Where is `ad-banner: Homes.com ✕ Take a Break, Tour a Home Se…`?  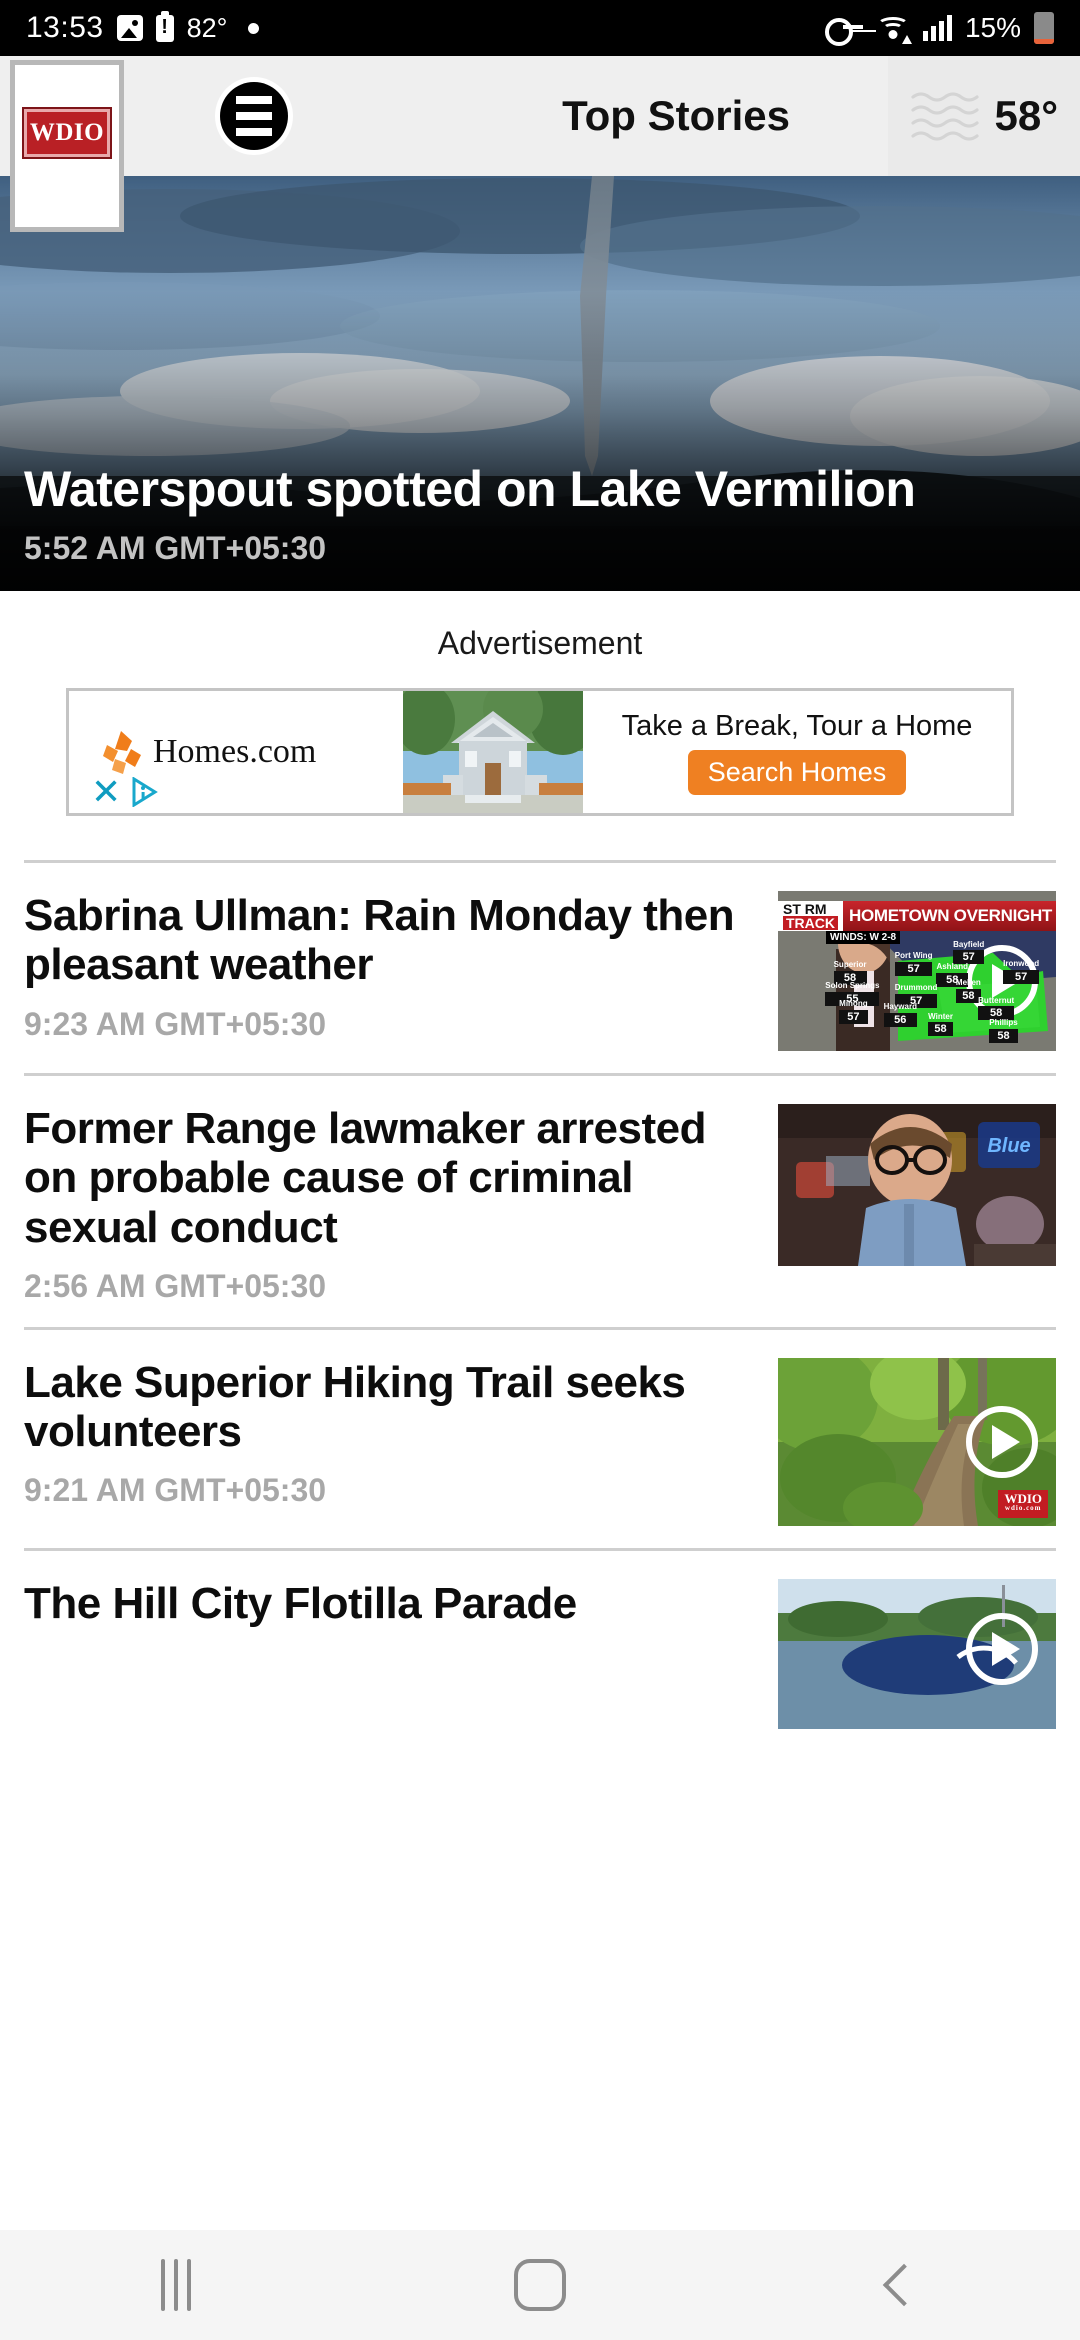 ad-banner: Homes.com ✕ Take a Break, Tour a Home Se… is located at coordinates (540, 752).